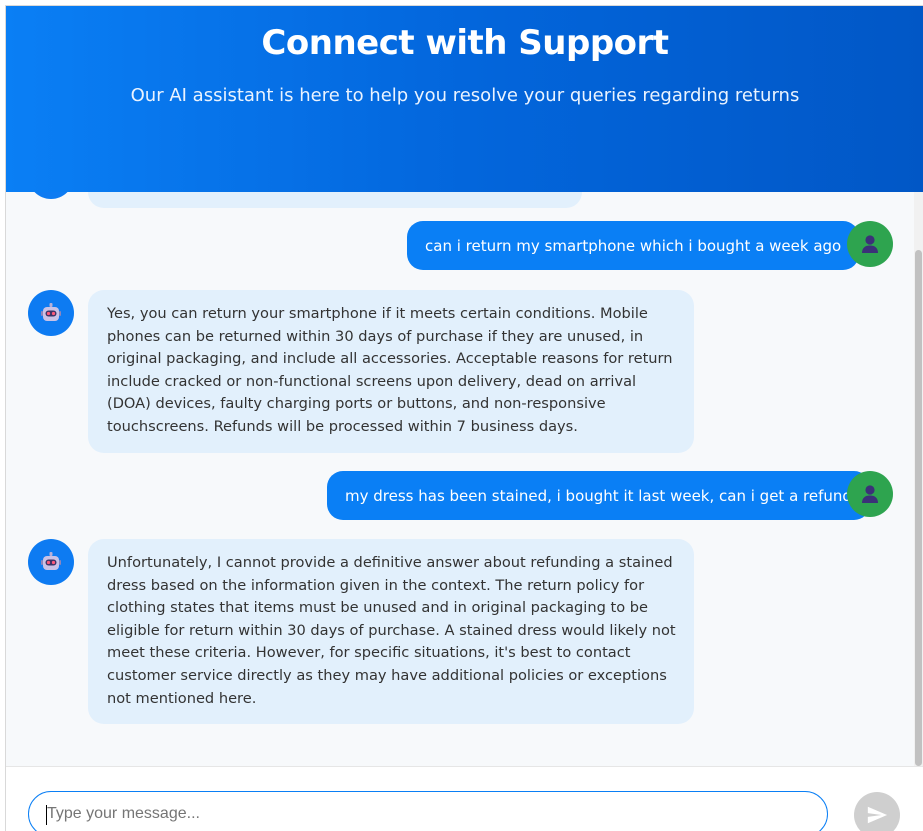  I want to click on chat-scrollbar, so click(918, 479).